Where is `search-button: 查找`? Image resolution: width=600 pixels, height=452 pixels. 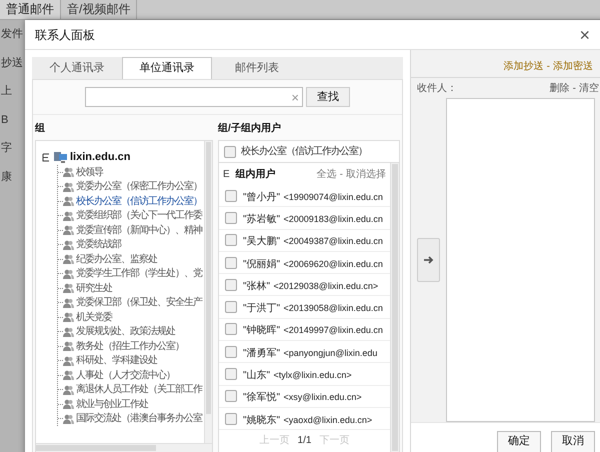
search-button: 查找 is located at coordinates (328, 97).